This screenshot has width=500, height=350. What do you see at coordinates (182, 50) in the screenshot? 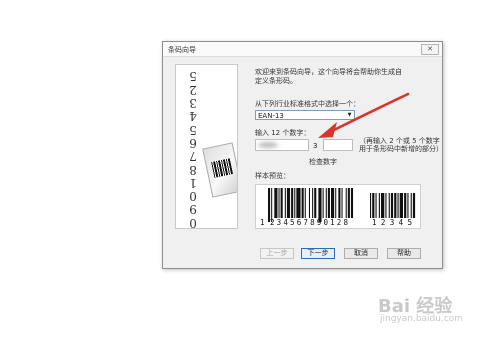
I see `window-title: 条码向导` at bounding box center [182, 50].